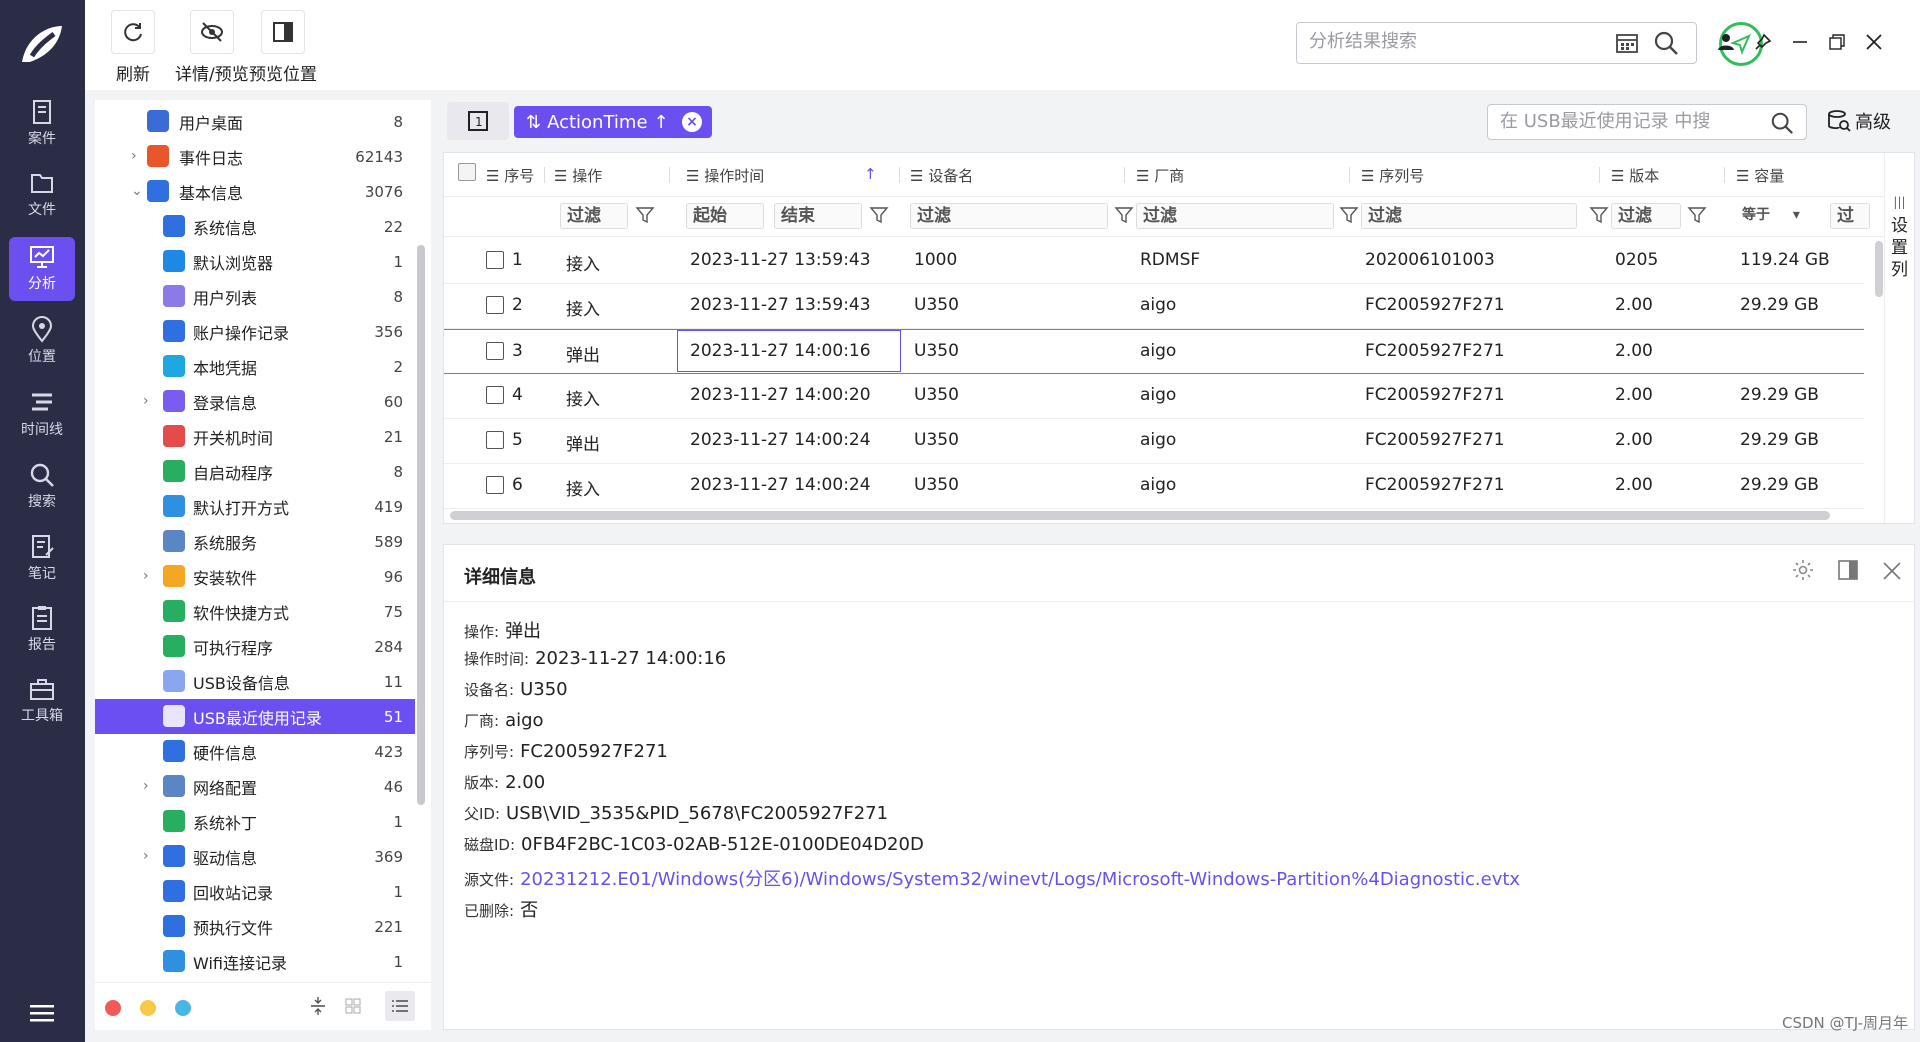 The image size is (1920, 1042). I want to click on advanced-search-button: 高级, so click(1859, 121).